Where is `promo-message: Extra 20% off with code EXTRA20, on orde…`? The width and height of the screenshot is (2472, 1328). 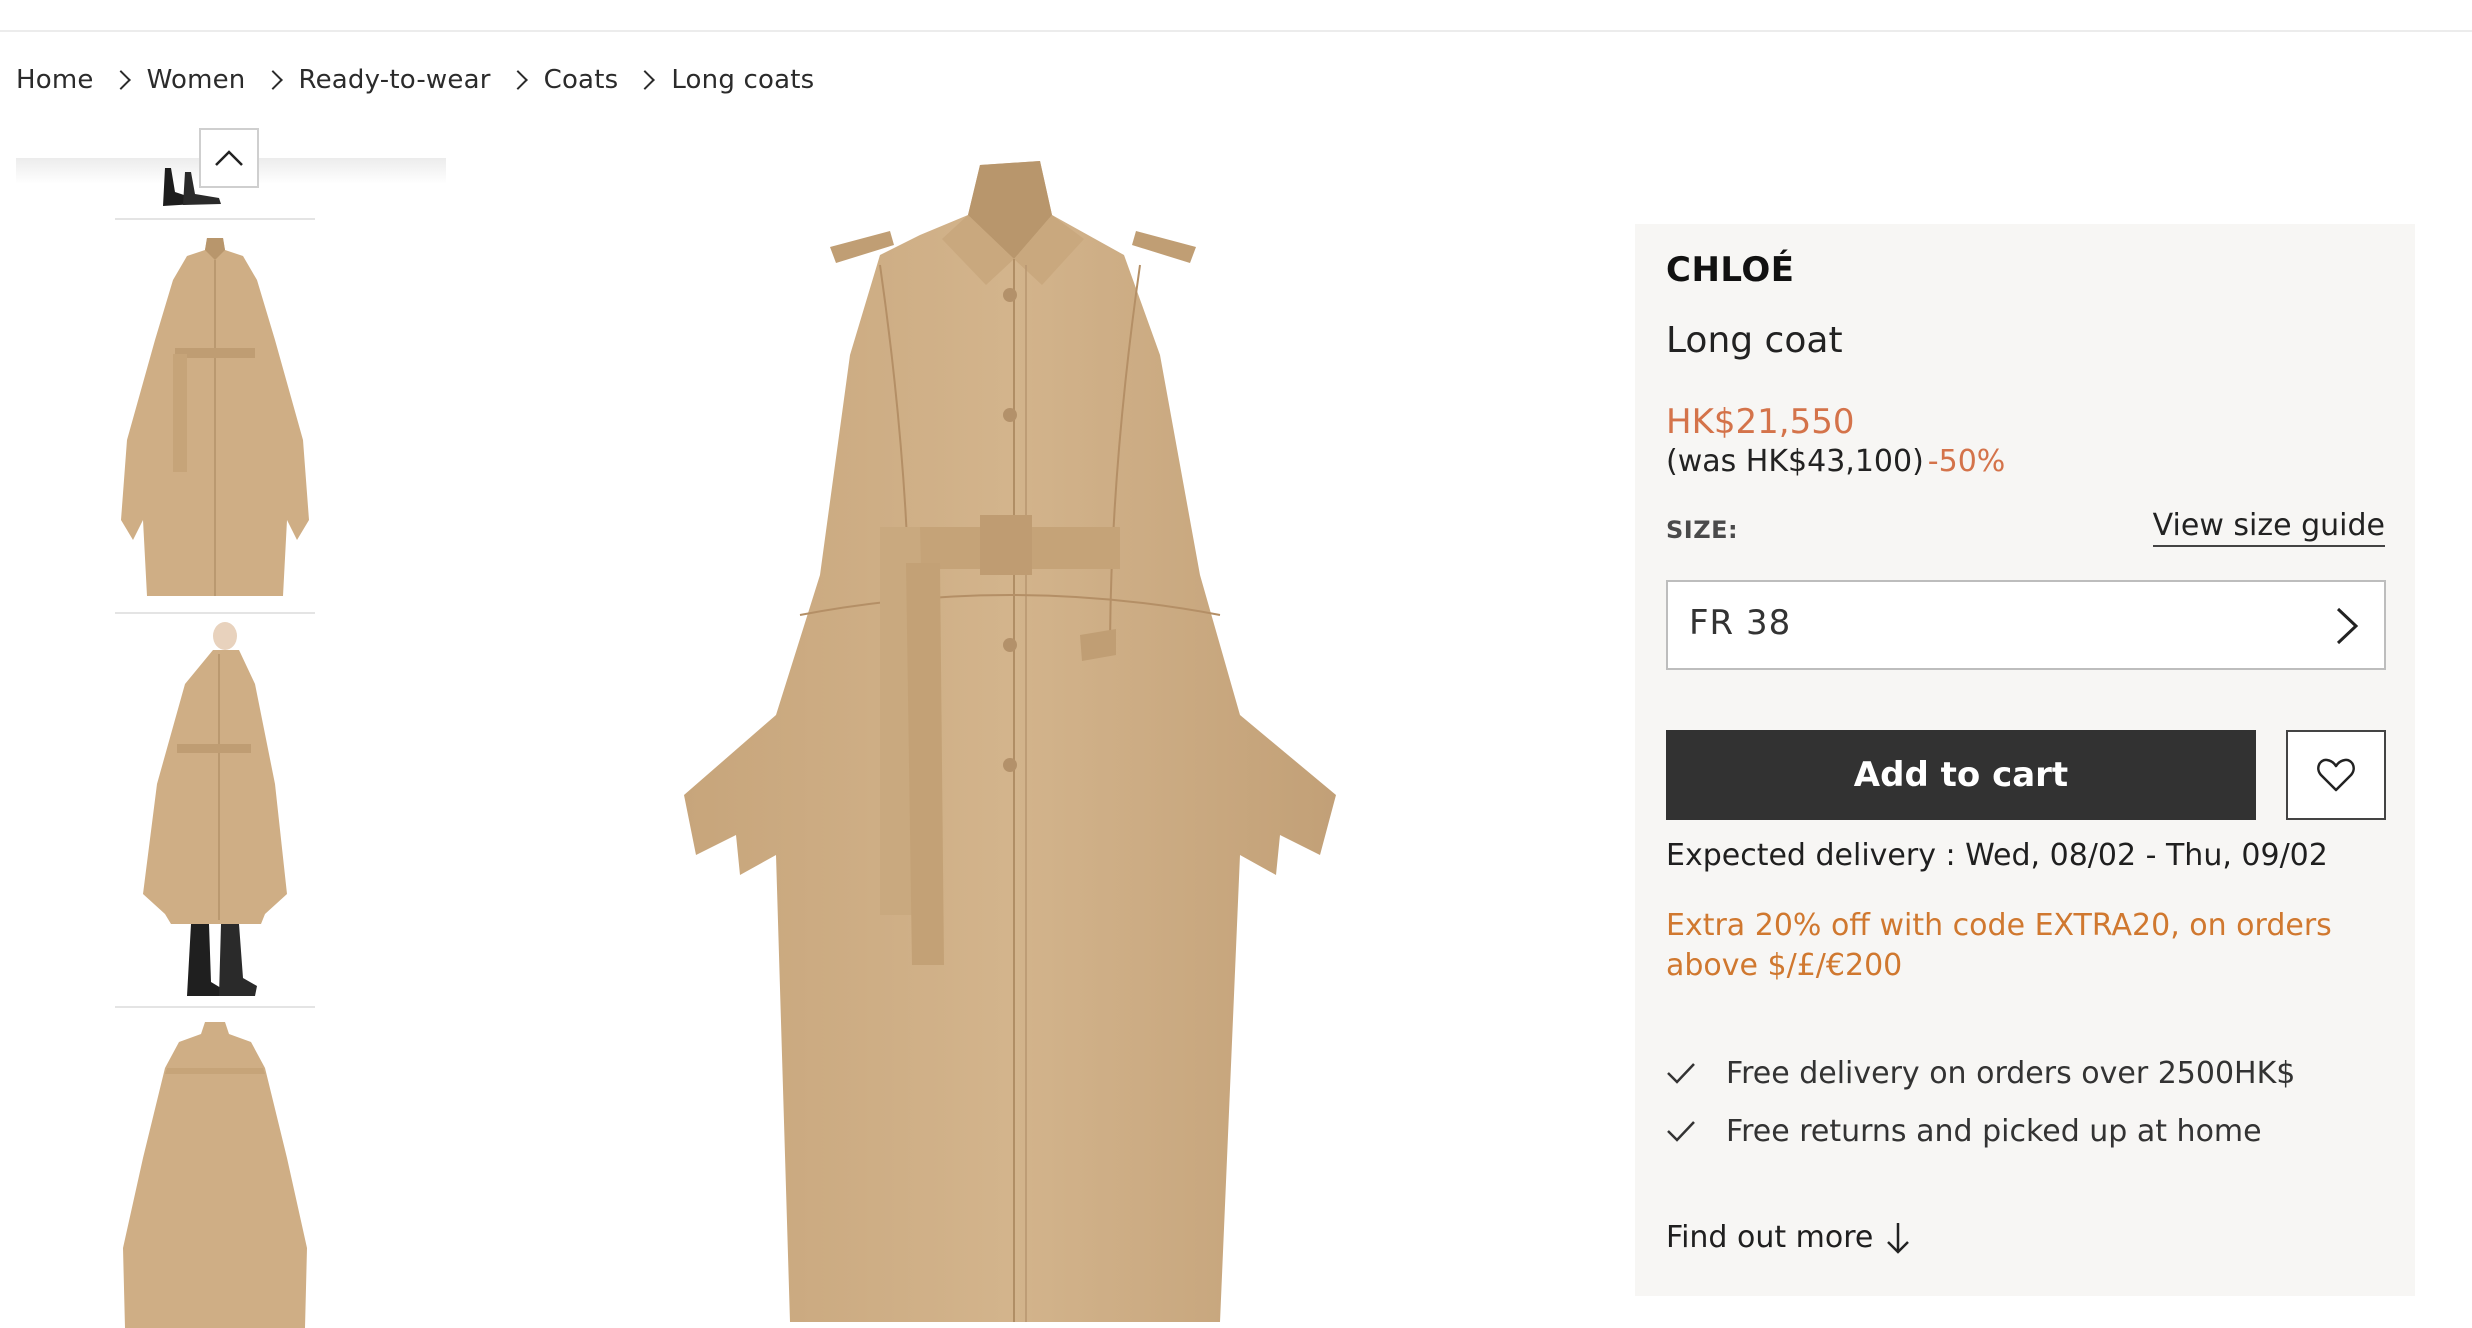
promo-message: Extra 20% off with code EXTRA20, on orde… is located at coordinates (1999, 945).